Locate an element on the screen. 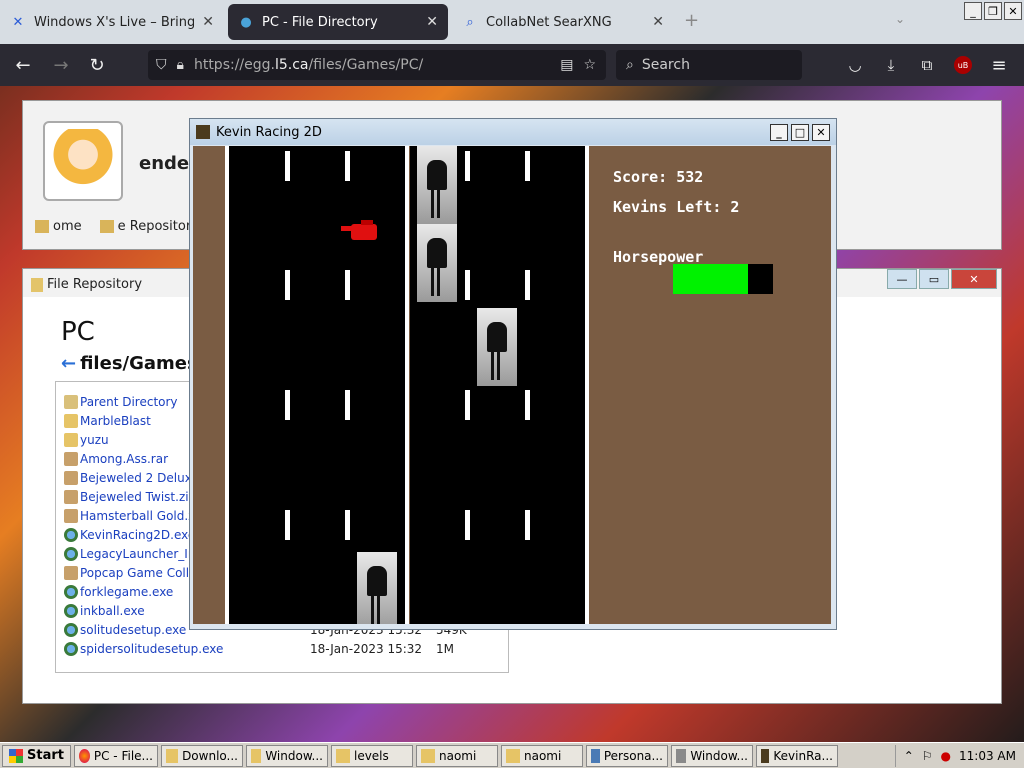 The height and width of the screenshot is (768, 1024). download-icon: ⤓ is located at coordinates (891, 65).